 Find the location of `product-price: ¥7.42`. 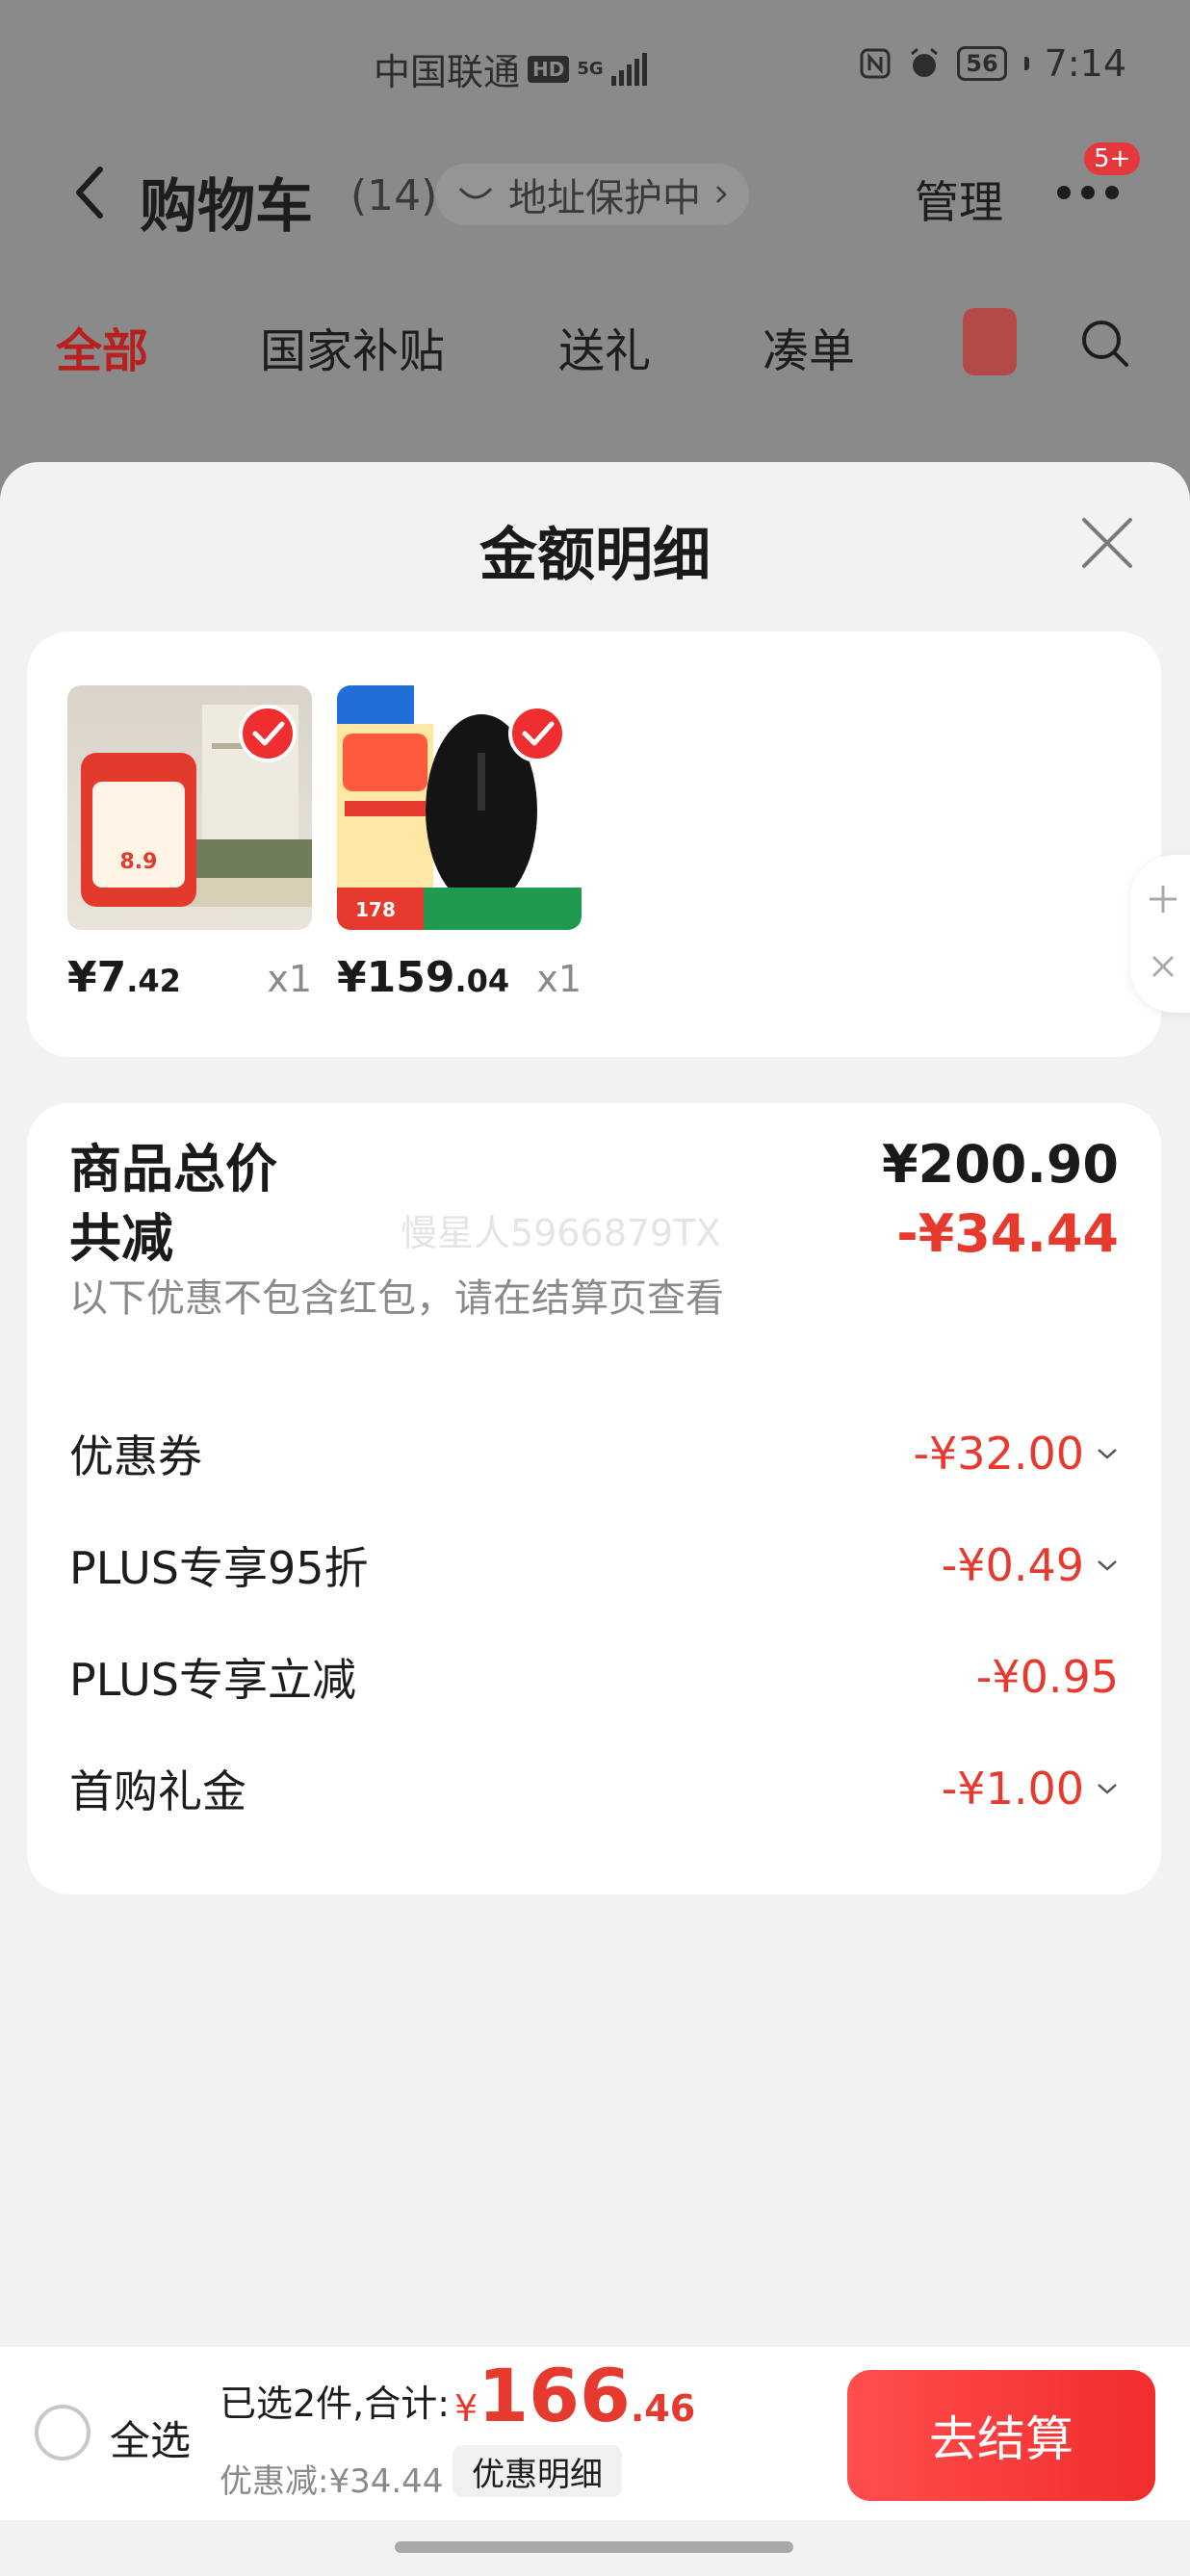

product-price: ¥7.42 is located at coordinates (124, 978).